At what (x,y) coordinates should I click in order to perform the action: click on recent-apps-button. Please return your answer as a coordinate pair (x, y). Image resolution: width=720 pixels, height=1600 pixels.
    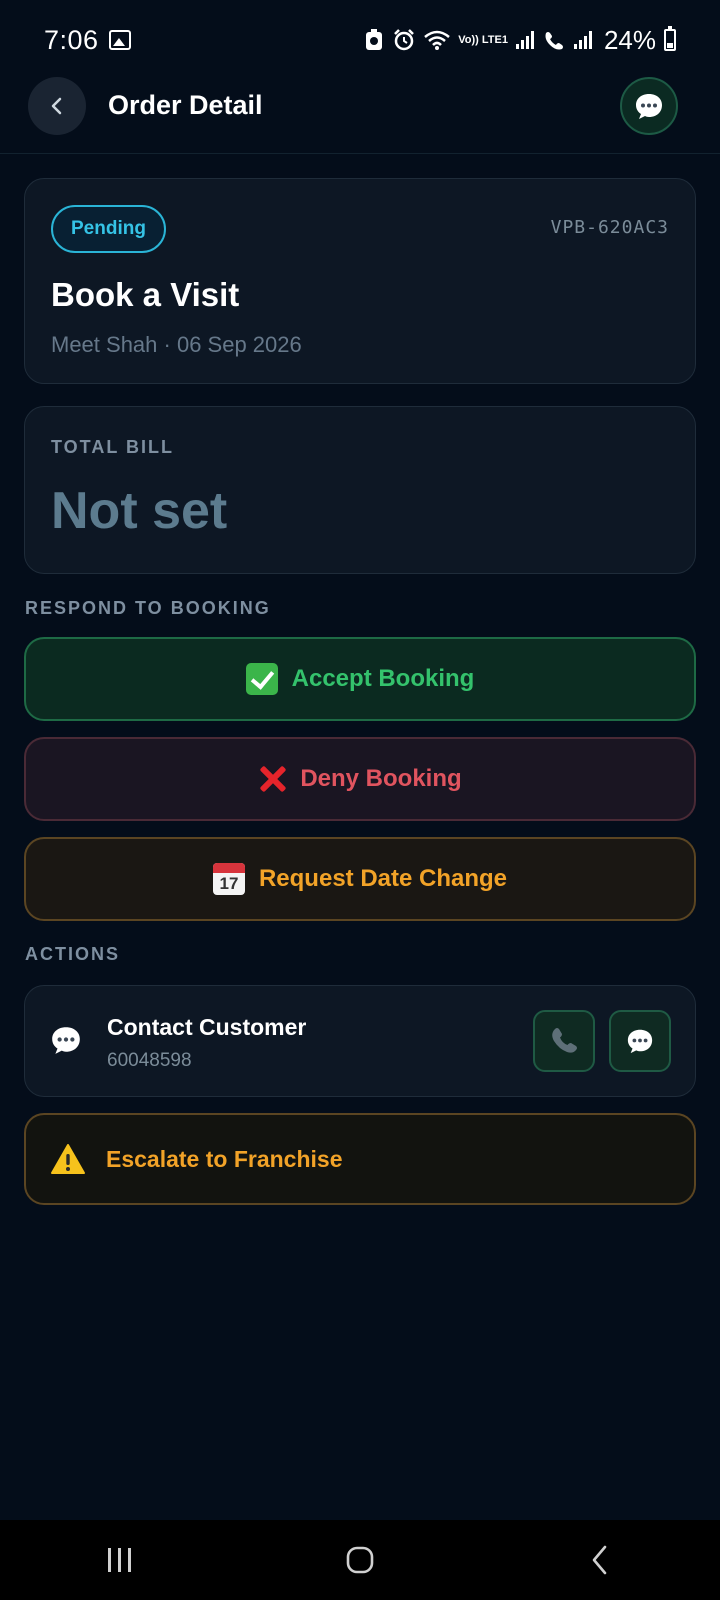
    Looking at the image, I should click on (120, 1560).